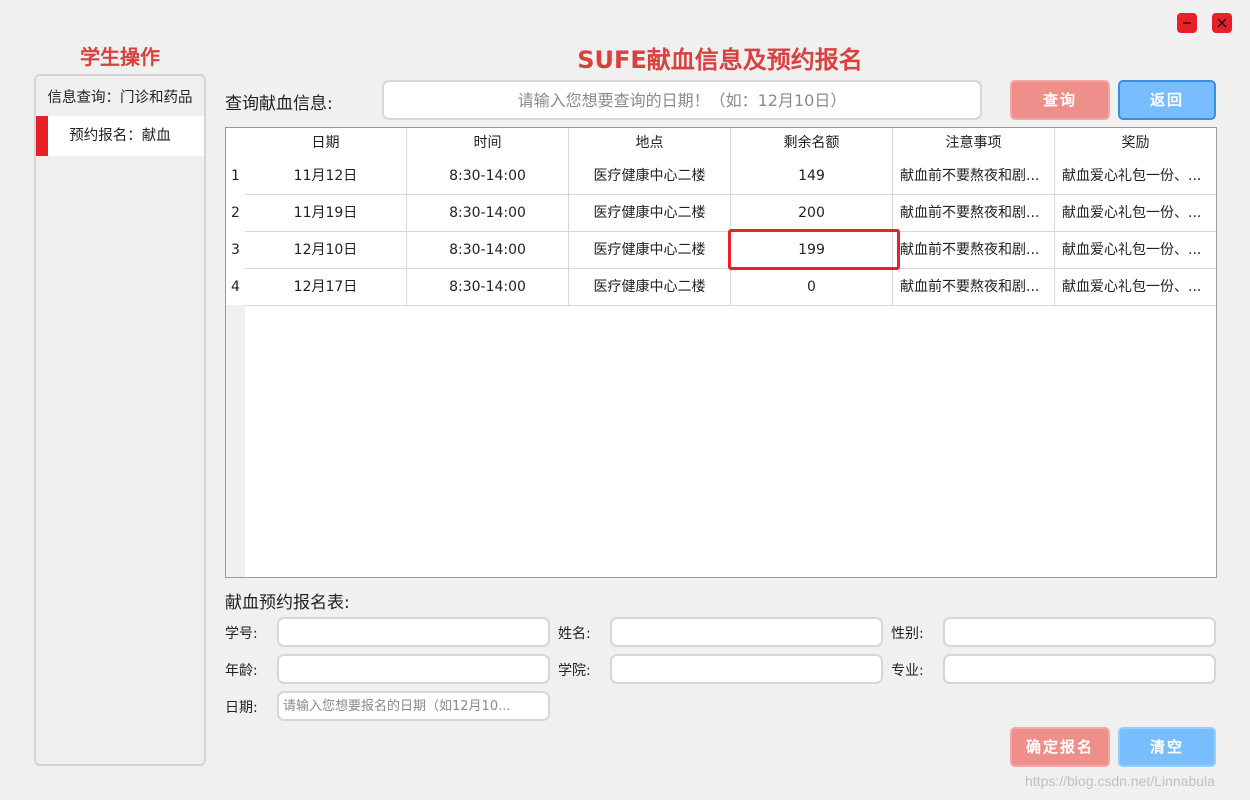 This screenshot has width=1250, height=800. I want to click on column-header-reward: 奖励, so click(1135, 143).